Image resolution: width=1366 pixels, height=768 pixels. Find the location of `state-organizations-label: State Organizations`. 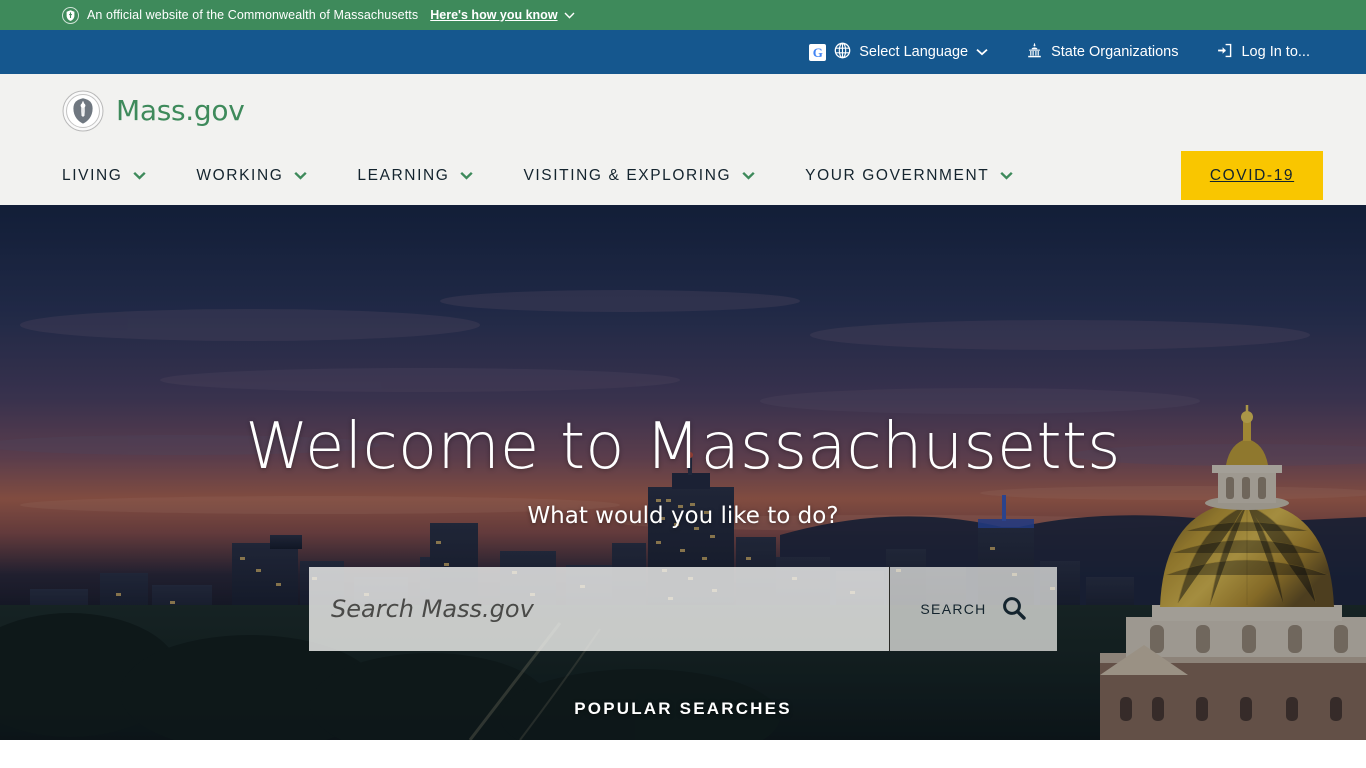

state-organizations-label: State Organizations is located at coordinates (1115, 52).